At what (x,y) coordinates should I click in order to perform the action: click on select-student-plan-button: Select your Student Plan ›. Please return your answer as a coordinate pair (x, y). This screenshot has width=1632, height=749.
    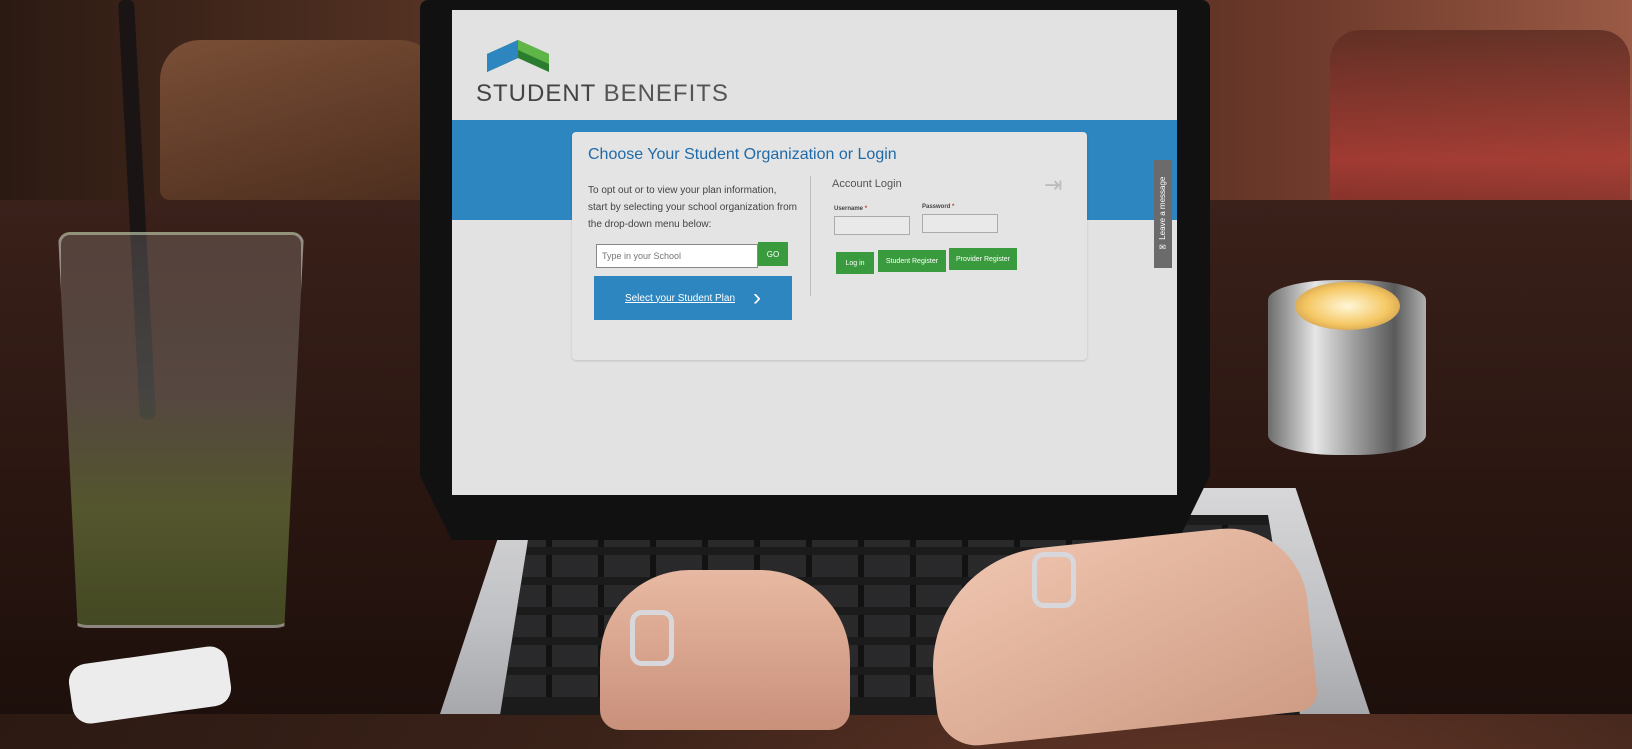
    Looking at the image, I should click on (693, 298).